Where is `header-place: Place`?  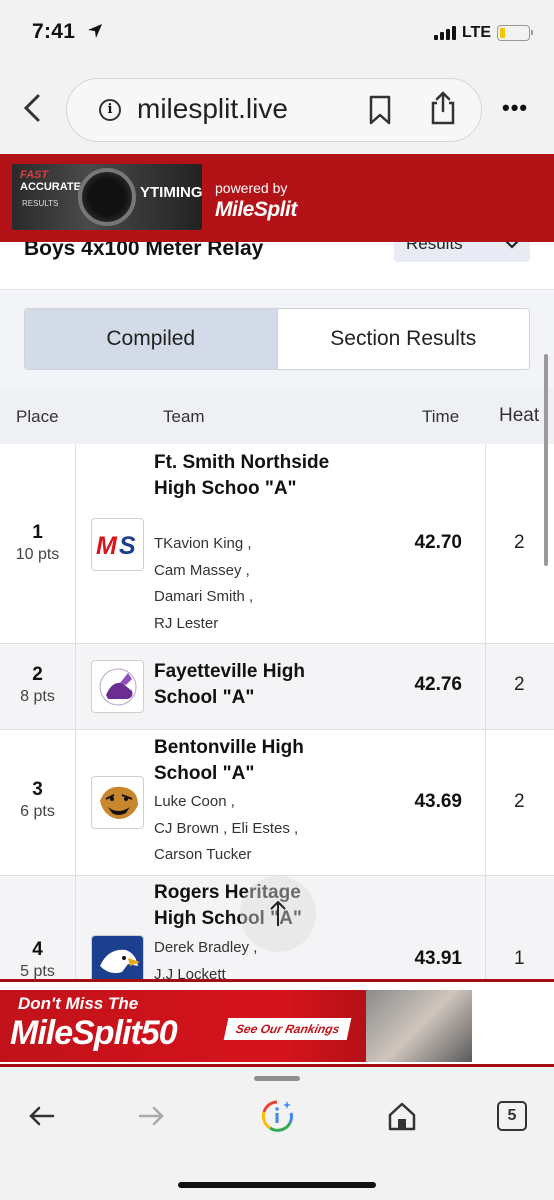
header-place: Place is located at coordinates (37, 417).